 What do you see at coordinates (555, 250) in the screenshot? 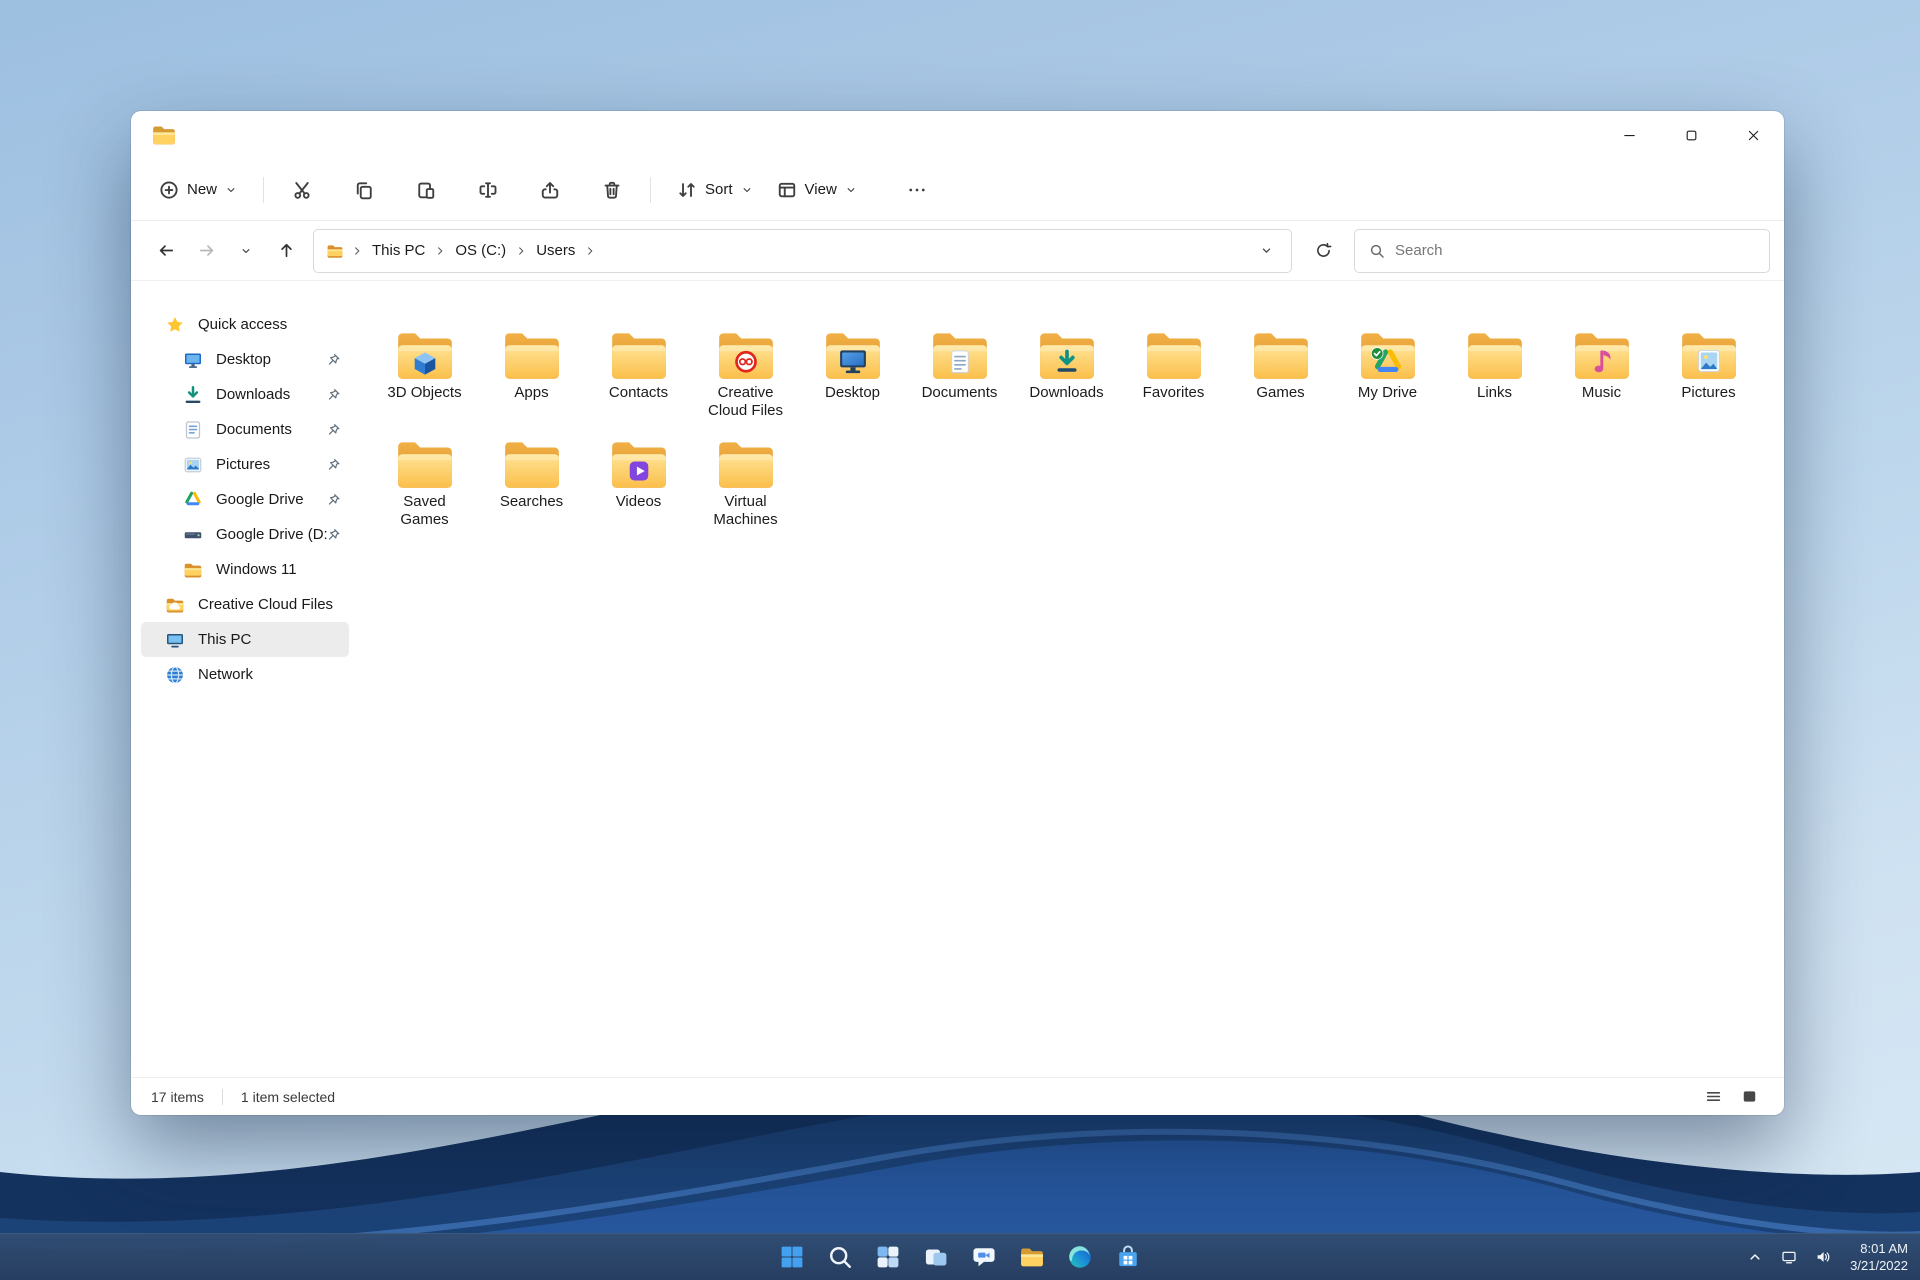
I see `breadcrumb-item-users: Users` at bounding box center [555, 250].